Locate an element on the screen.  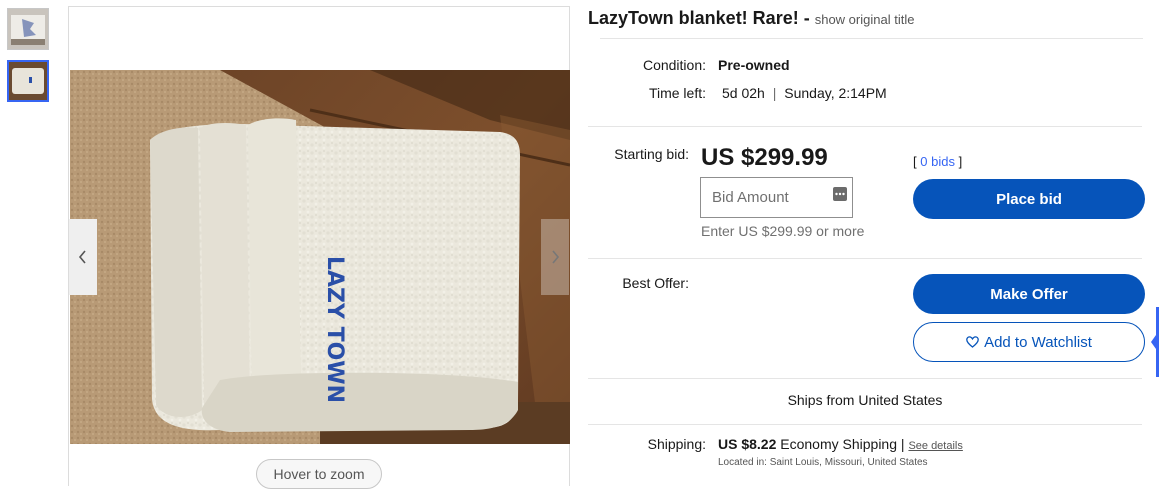
logo-text: LAZY TOWN is located at coordinates (334, 329).